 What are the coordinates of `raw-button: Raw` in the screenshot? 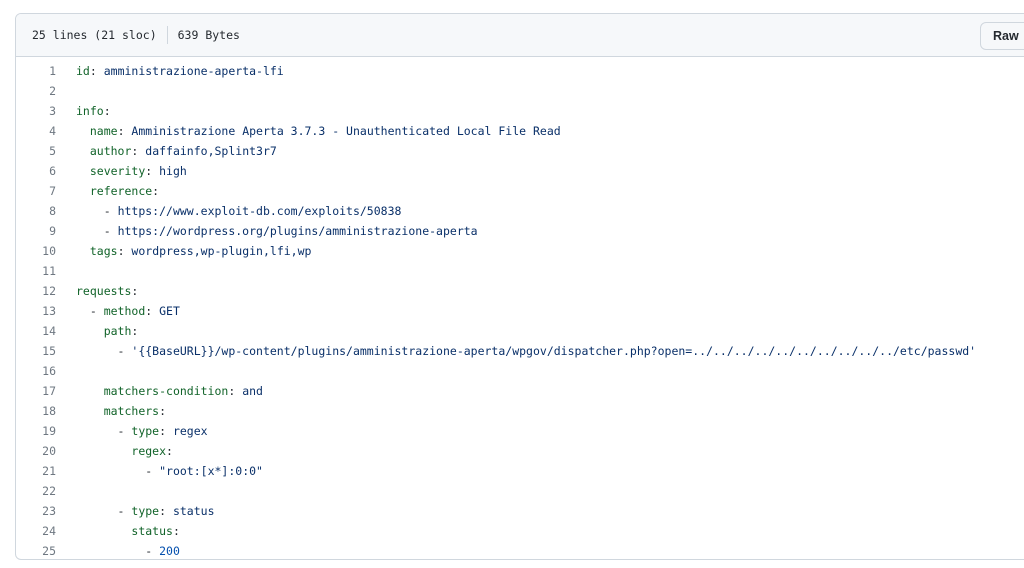 It's located at (1002, 36).